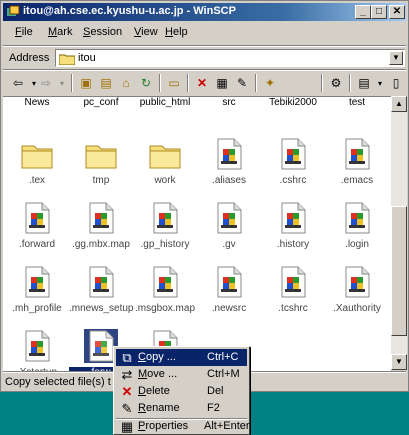  Describe the element at coordinates (165, 244) in the screenshot. I see `file-name-label: .gp_history` at that location.